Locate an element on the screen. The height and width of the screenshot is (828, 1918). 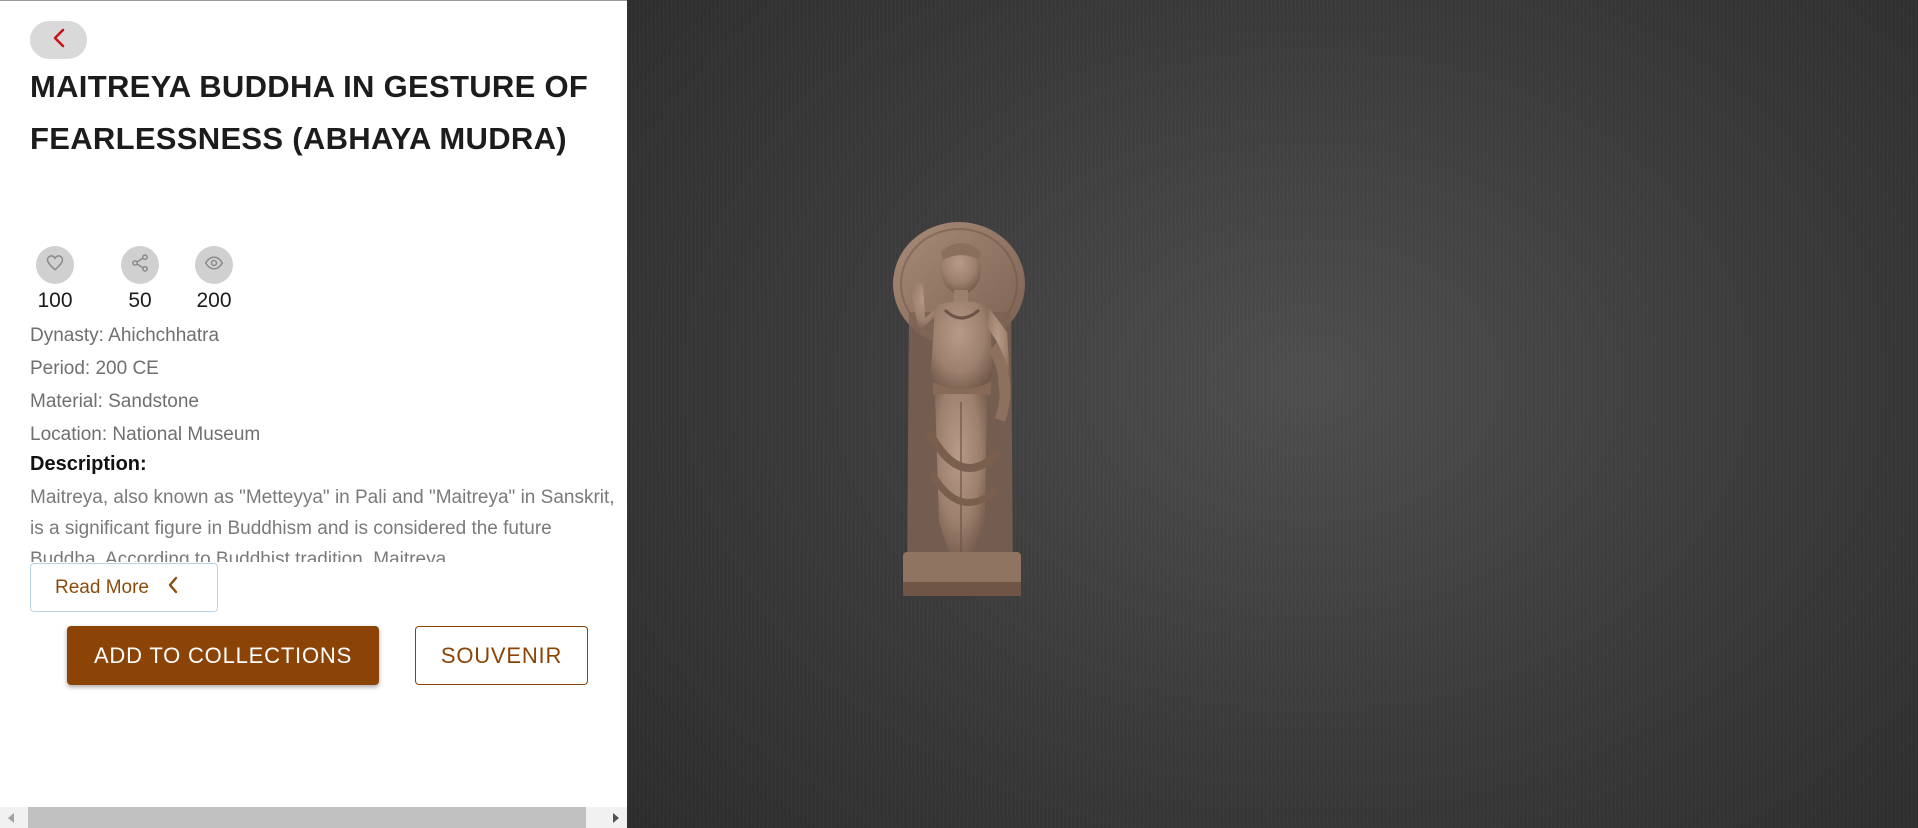
like-count: 100 is located at coordinates (55, 300).